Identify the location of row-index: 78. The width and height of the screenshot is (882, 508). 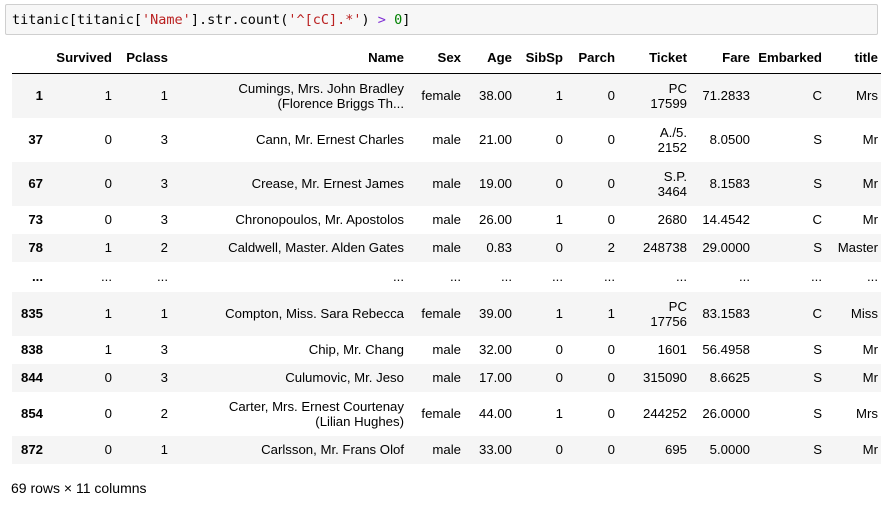
(35, 247).